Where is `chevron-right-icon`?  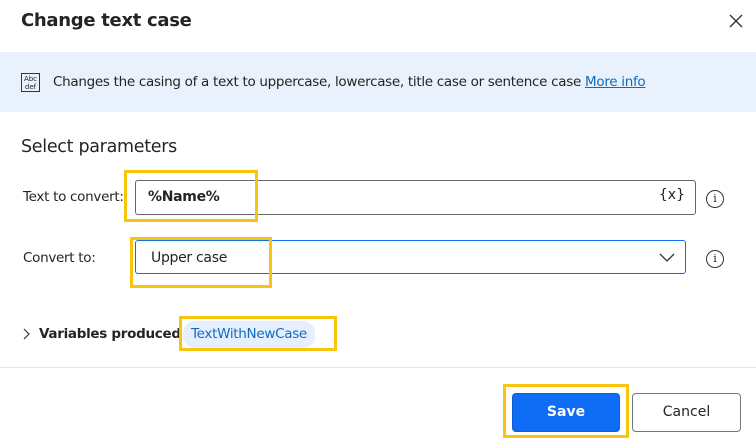
chevron-right-icon is located at coordinates (26, 334).